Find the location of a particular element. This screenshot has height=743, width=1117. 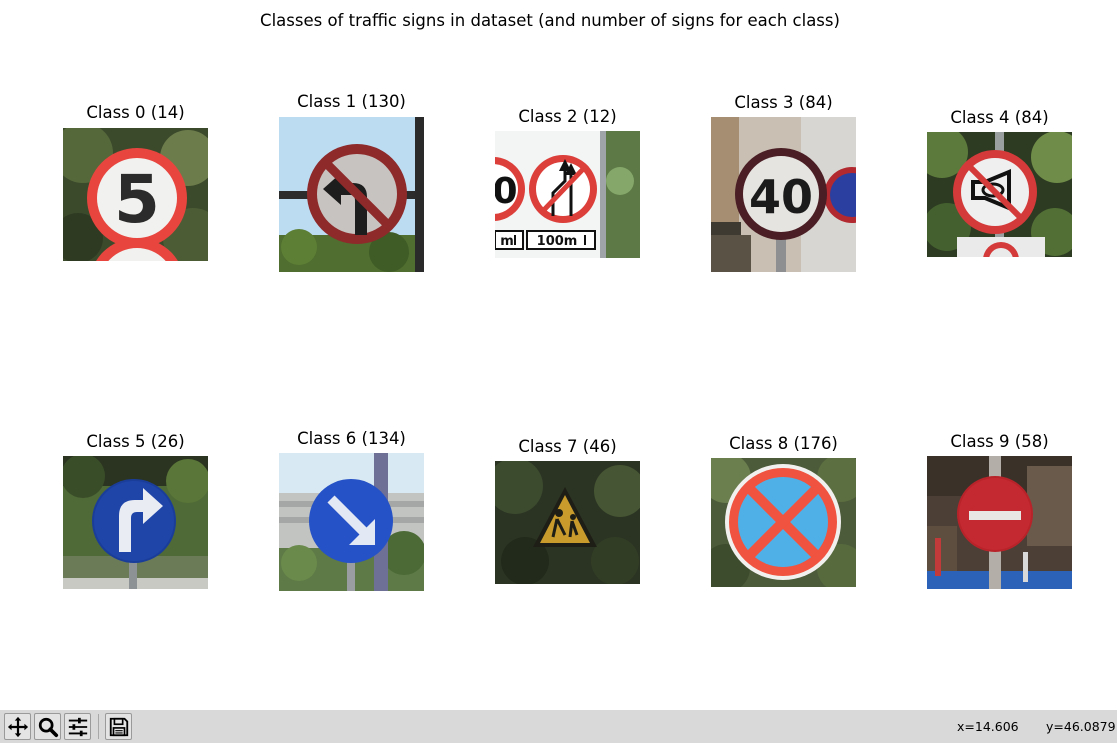

sliders-icon is located at coordinates (77, 726).